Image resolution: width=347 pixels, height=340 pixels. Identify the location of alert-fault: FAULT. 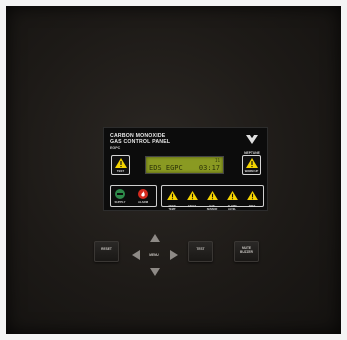
(192, 198).